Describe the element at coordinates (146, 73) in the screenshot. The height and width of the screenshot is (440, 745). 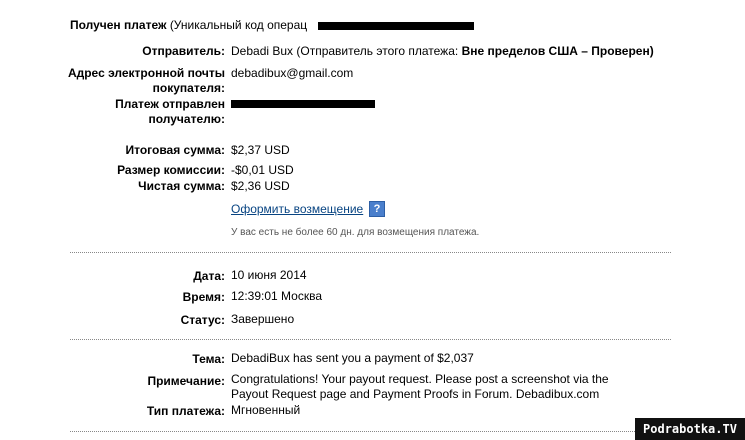
I see `buyer-email-label-line1: Адрес электронной почты` at that location.